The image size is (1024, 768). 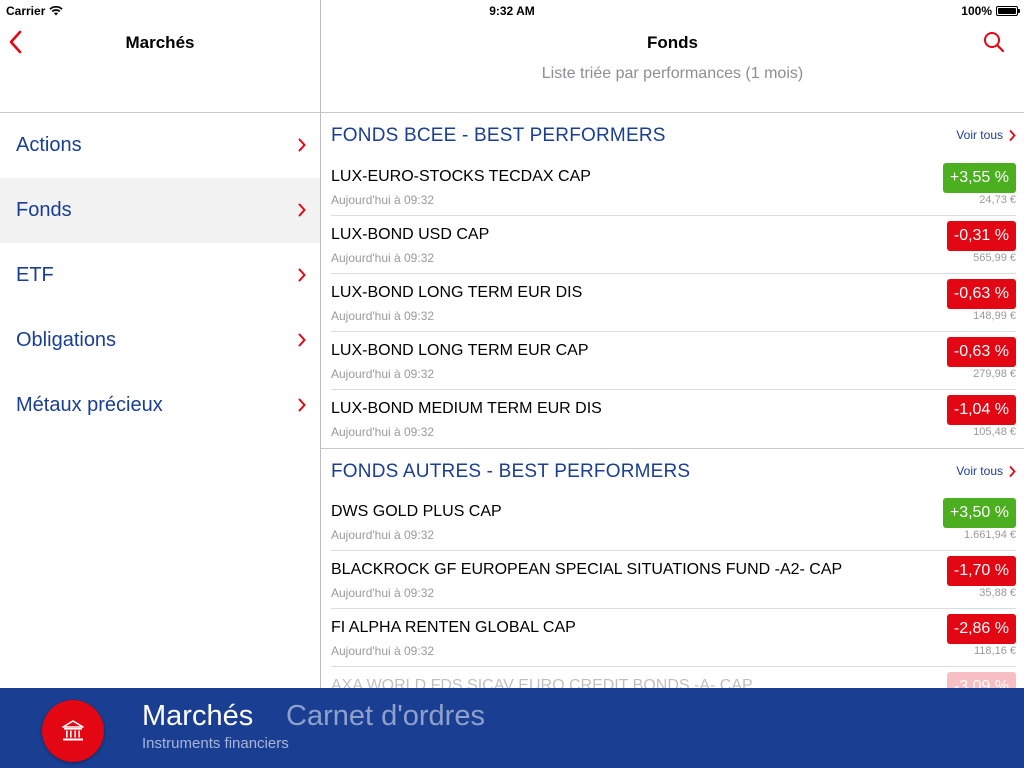 I want to click on detail-navbar: Fonds, so click(x=672, y=42).